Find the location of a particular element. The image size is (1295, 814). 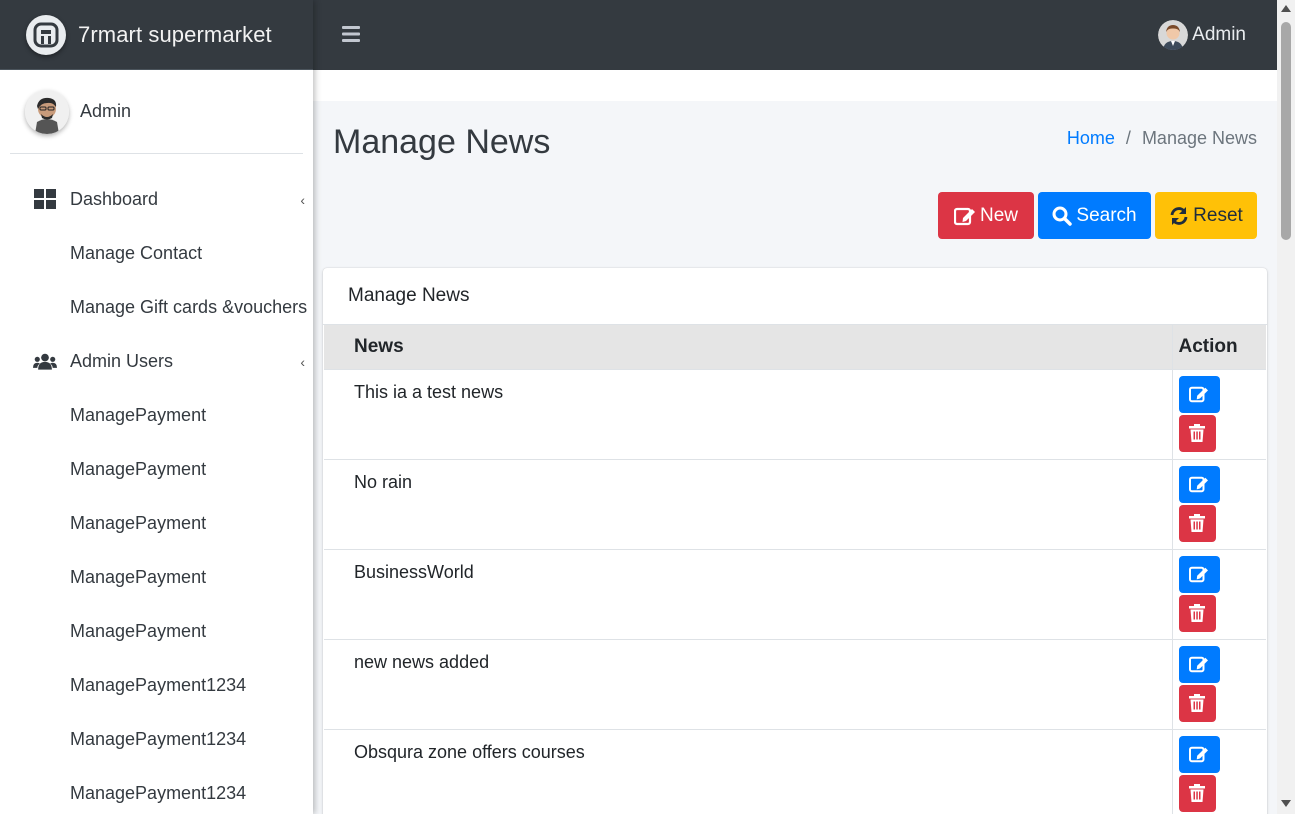

refresh-icon is located at coordinates (1179, 215).